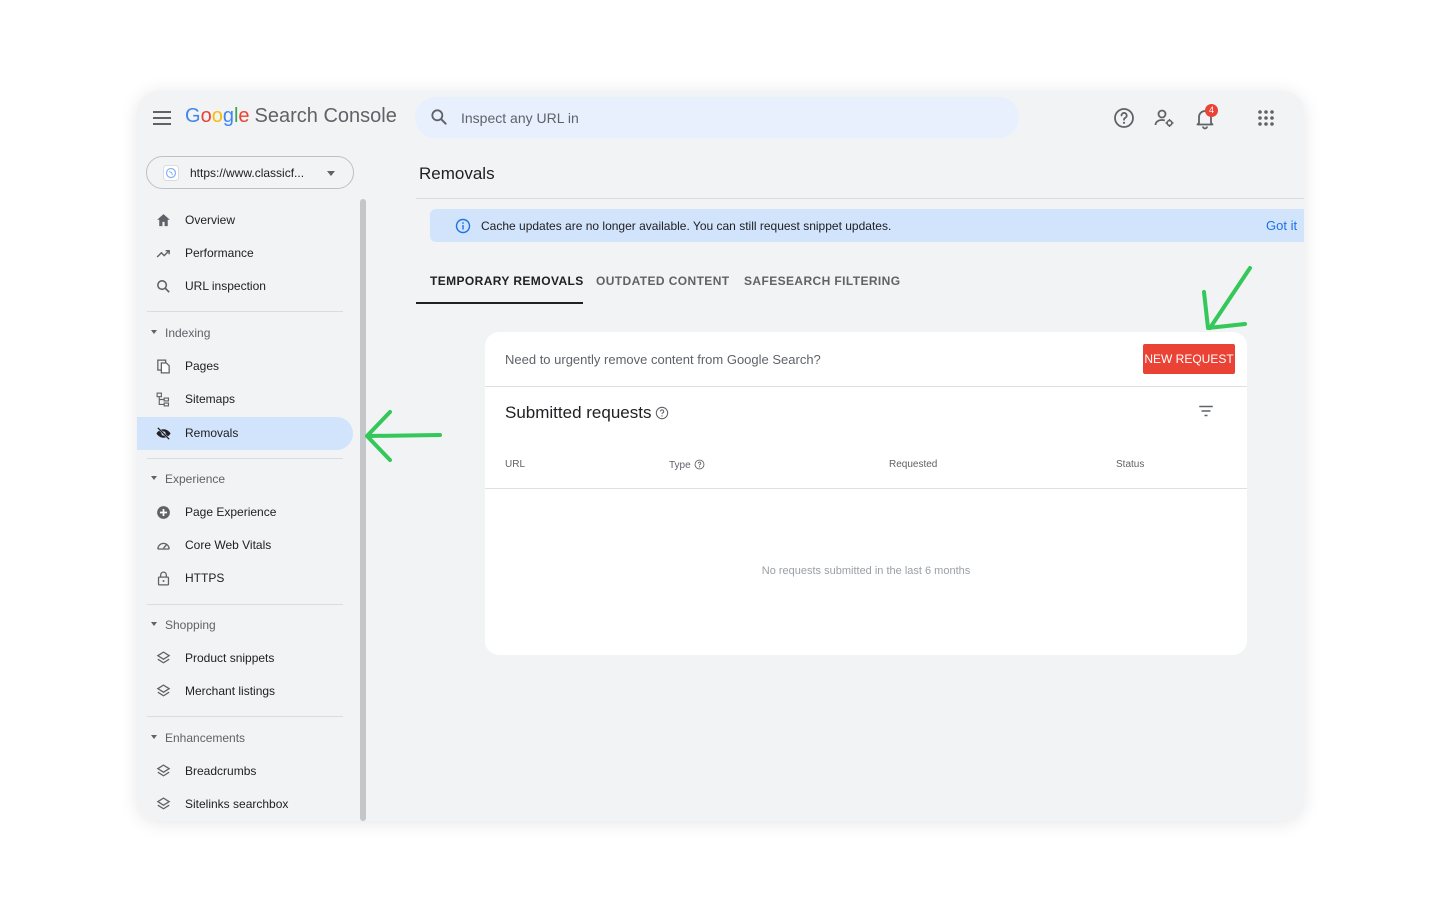  What do you see at coordinates (1281, 225) in the screenshot?
I see `got-it-button: Got it` at bounding box center [1281, 225].